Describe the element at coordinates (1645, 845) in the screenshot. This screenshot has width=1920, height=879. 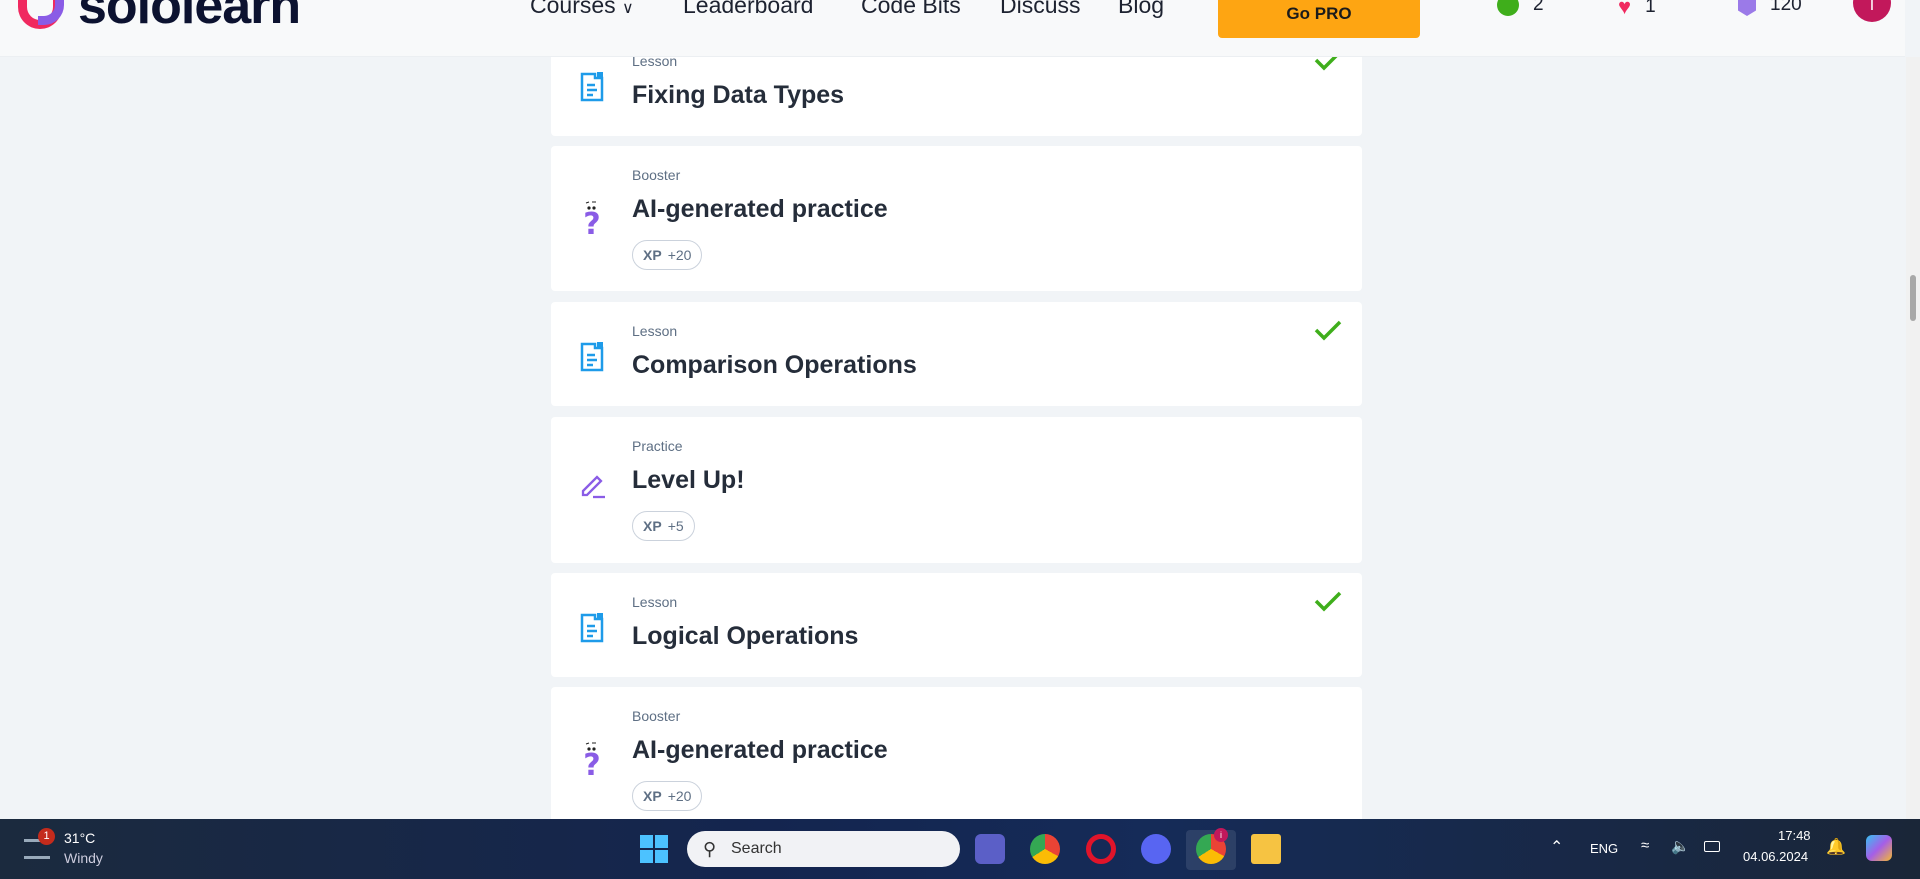
I see `wifi-icon: ≈` at that location.